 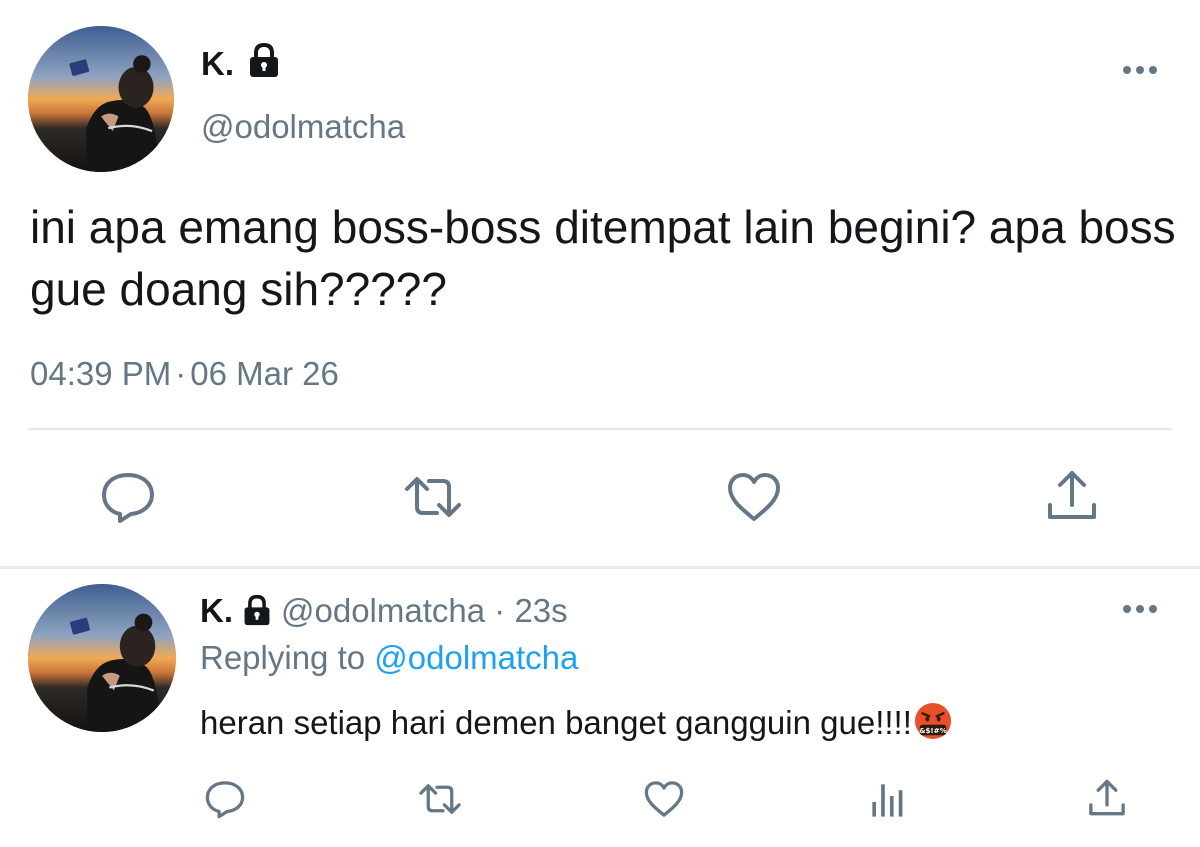 I want to click on replying-to: Replying to @odolmatcha, so click(x=389, y=658).